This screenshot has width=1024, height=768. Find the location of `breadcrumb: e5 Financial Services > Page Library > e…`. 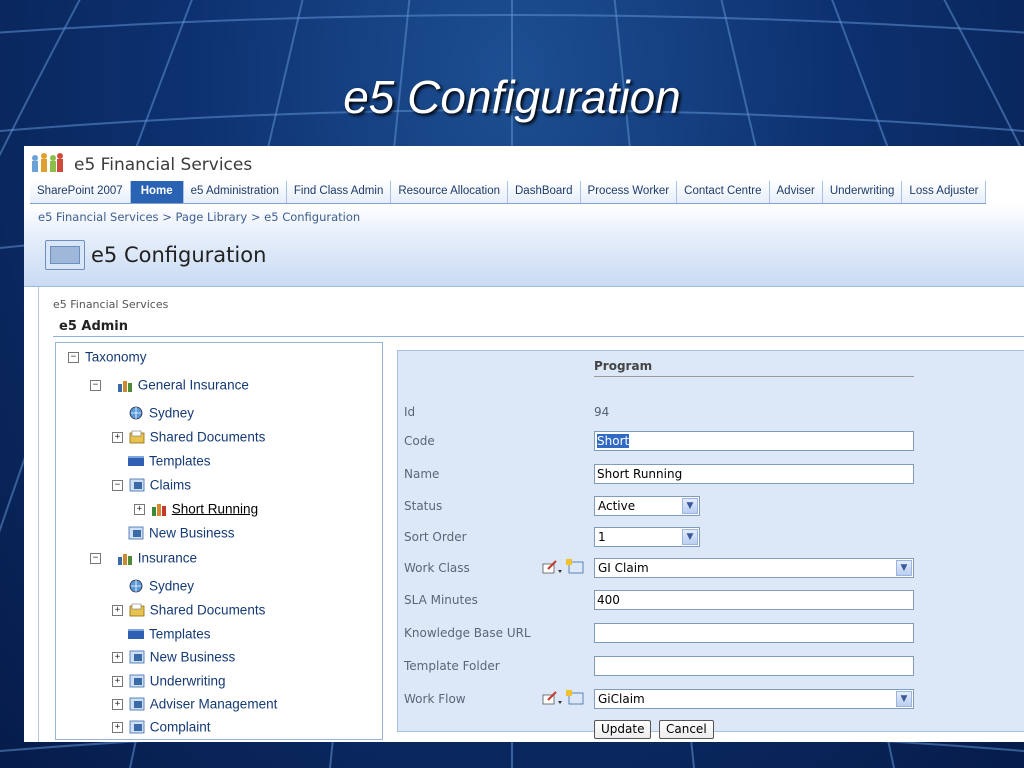

breadcrumb: e5 Financial Services > Page Library > e… is located at coordinates (199, 217).